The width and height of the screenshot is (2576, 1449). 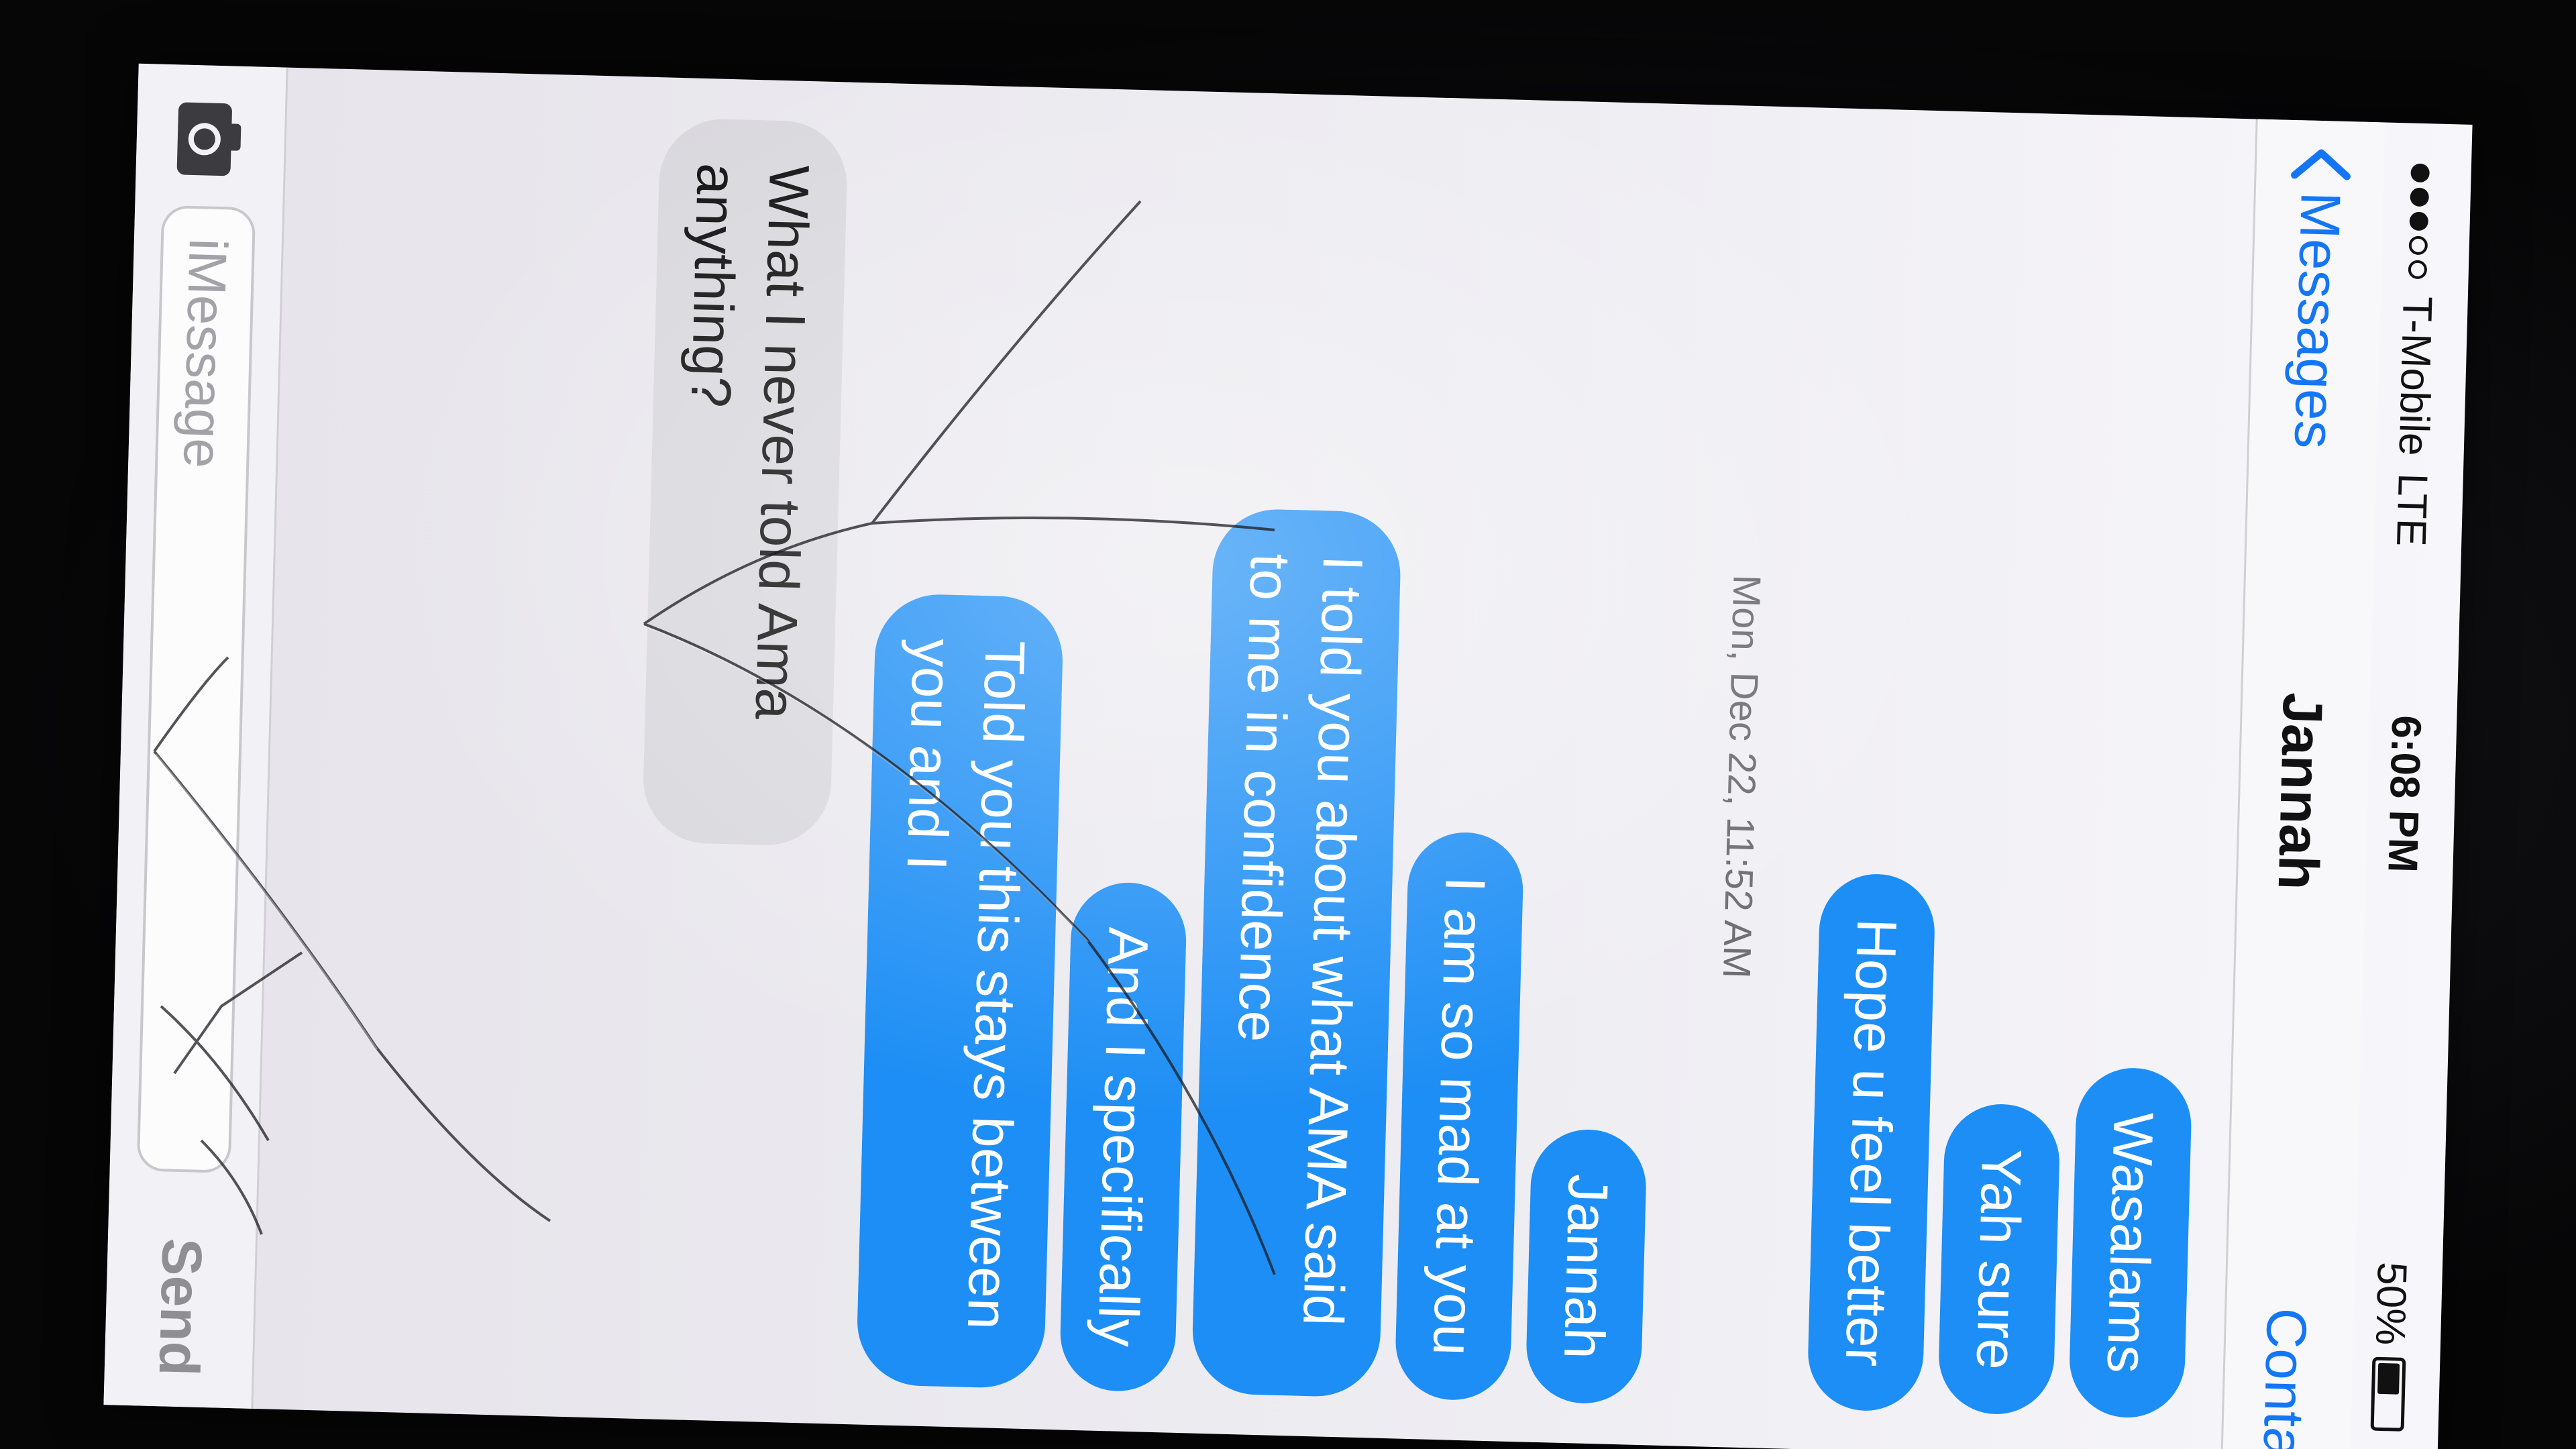 I want to click on message-bubble-outgoing: Wasalams, so click(x=2130, y=1243).